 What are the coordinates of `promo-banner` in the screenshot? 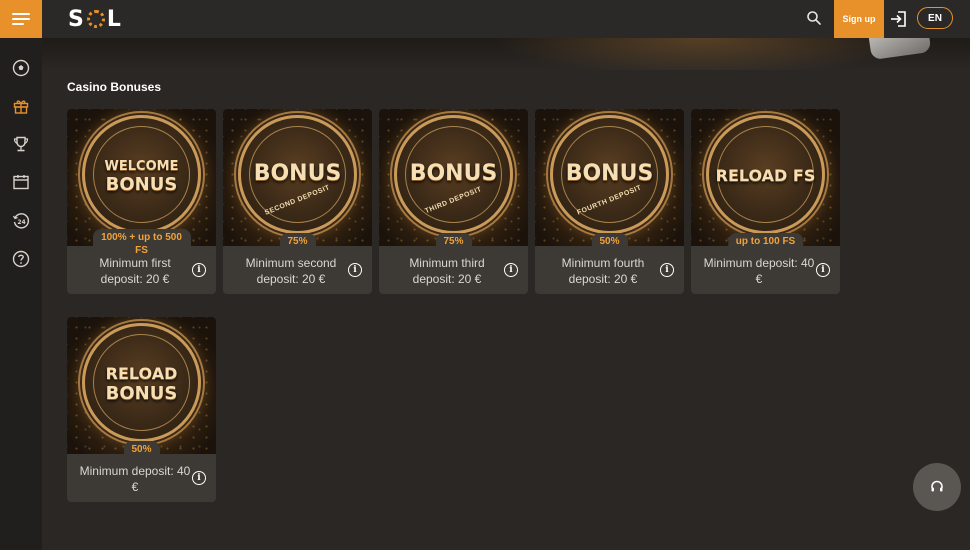 It's located at (506, 54).